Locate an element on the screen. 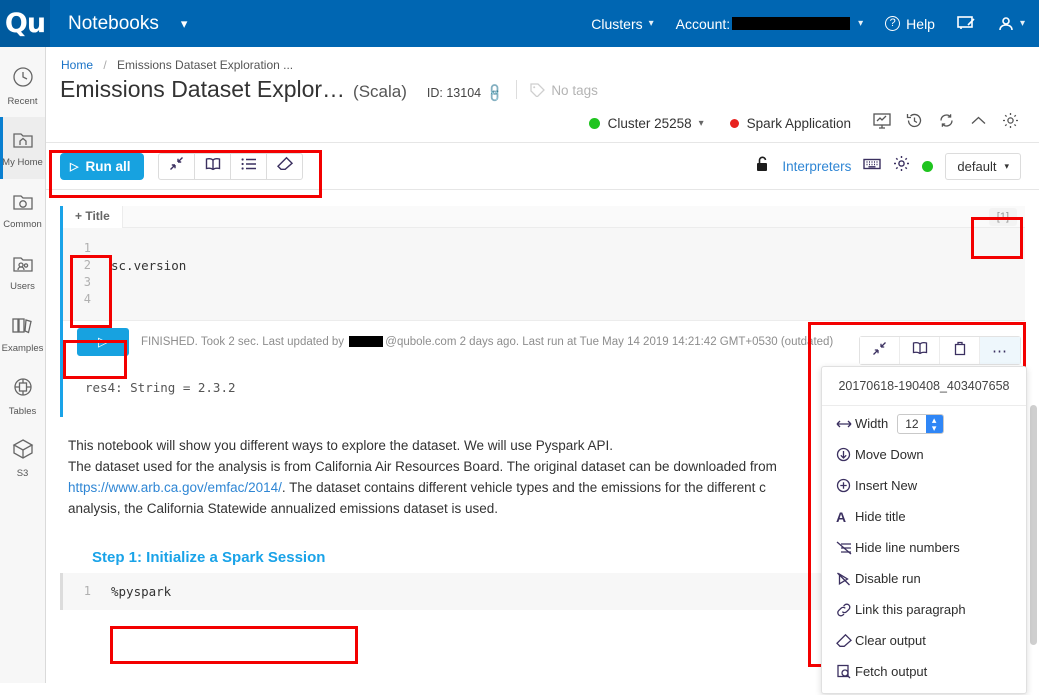 Image resolution: width=1039 pixels, height=695 pixels. code-editor: 1 2 3 4 sc.version is located at coordinates (544, 274).